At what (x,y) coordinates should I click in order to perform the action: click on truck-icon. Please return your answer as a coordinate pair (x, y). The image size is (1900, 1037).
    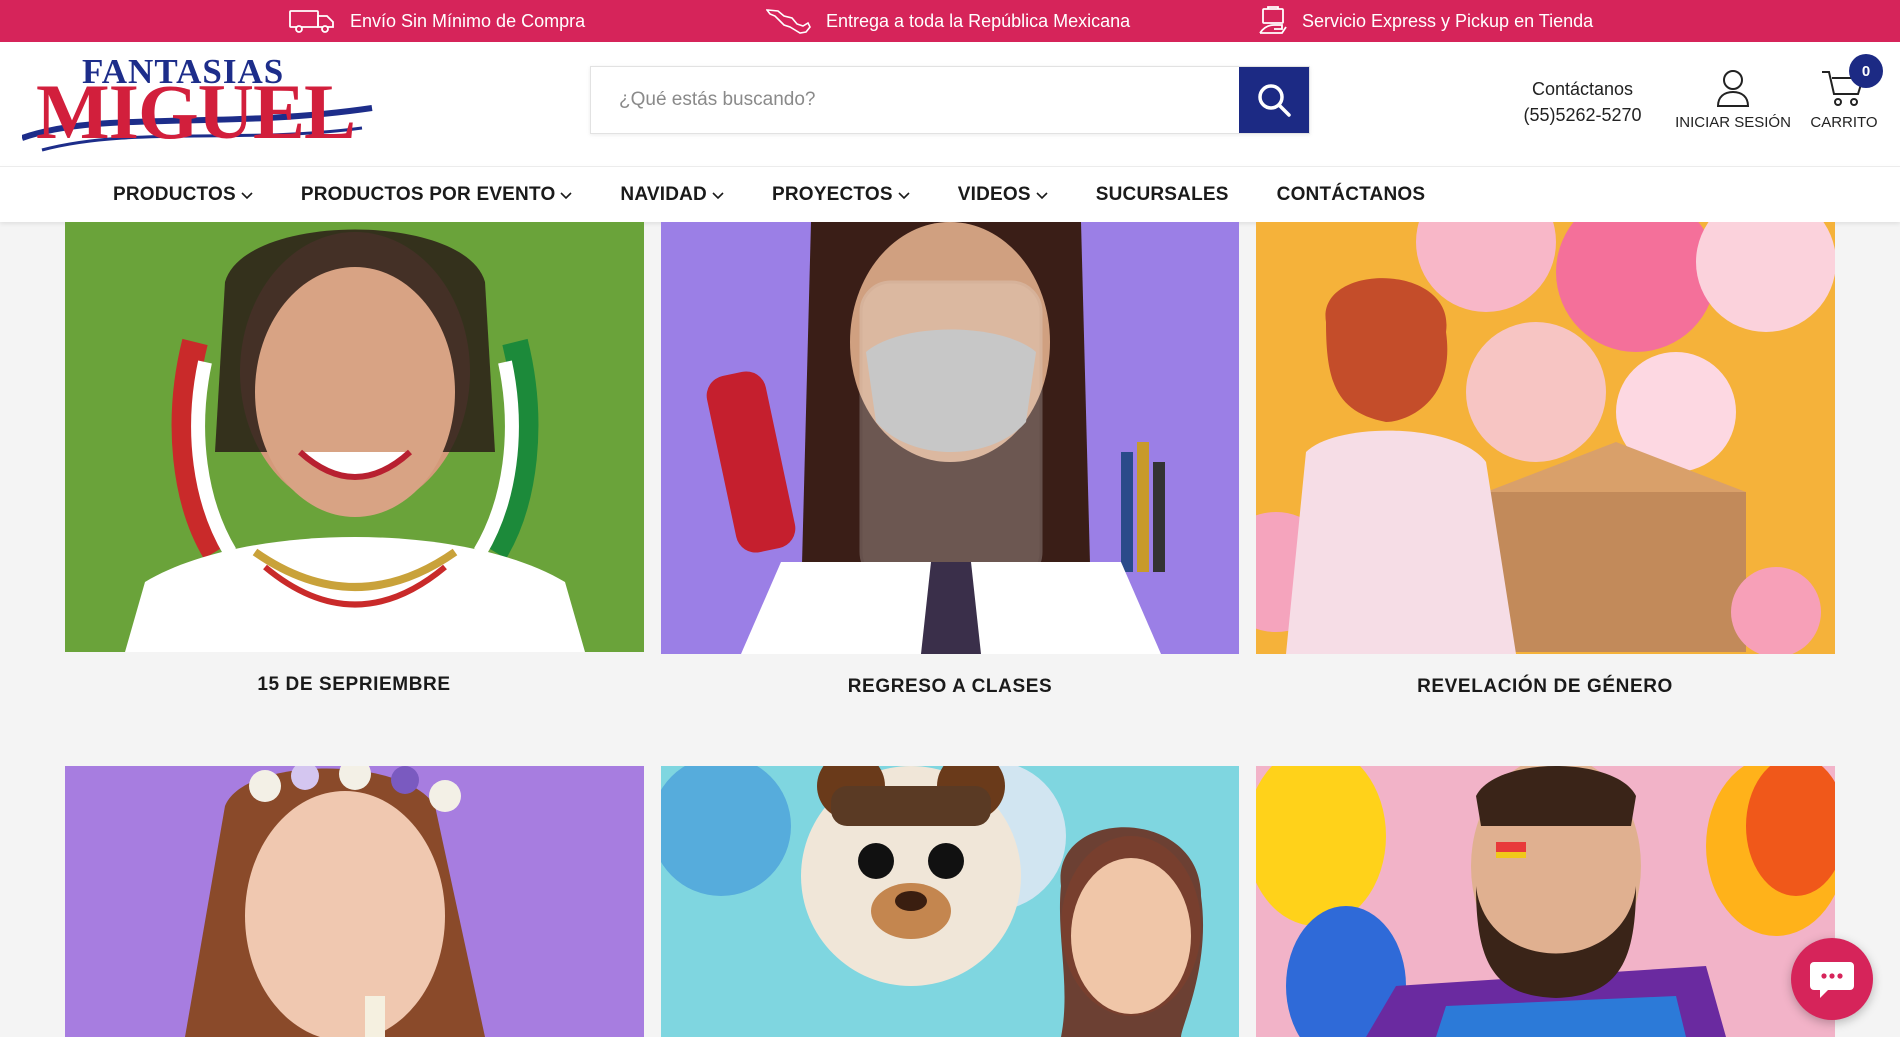
    Looking at the image, I should click on (311, 21).